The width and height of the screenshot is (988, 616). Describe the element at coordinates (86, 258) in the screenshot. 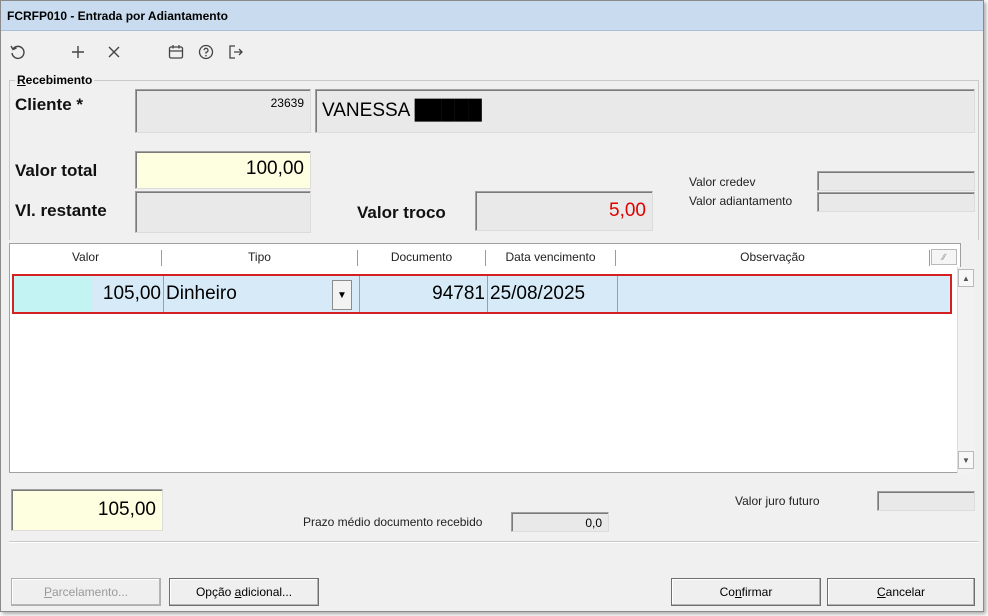

I see `col-header-valor: Valor` at that location.